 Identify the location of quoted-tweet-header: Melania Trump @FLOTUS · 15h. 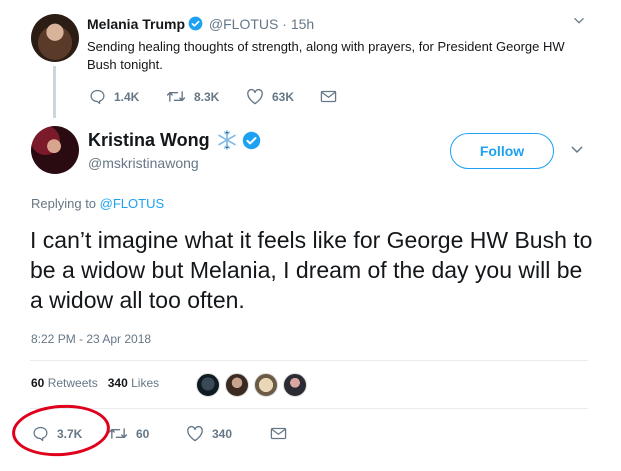
(337, 25).